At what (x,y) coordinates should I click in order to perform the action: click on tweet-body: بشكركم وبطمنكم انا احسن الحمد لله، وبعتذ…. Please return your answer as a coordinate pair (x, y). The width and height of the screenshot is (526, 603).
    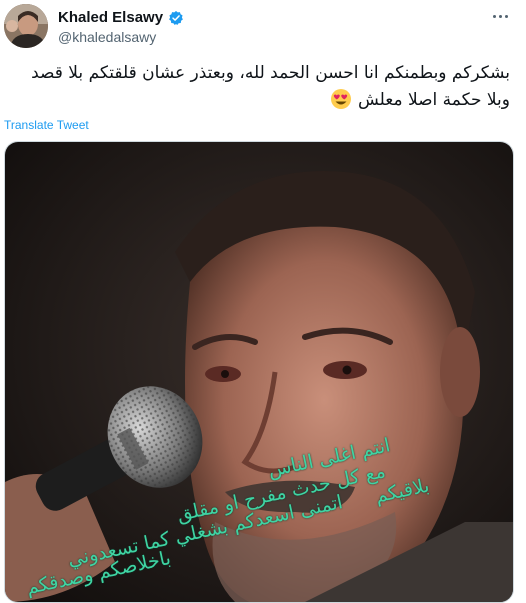
    Looking at the image, I should click on (270, 86).